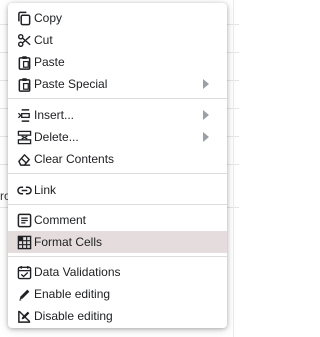 The height and width of the screenshot is (337, 320). What do you see at coordinates (72, 294) in the screenshot?
I see `menu-item-label: Enable editing` at bounding box center [72, 294].